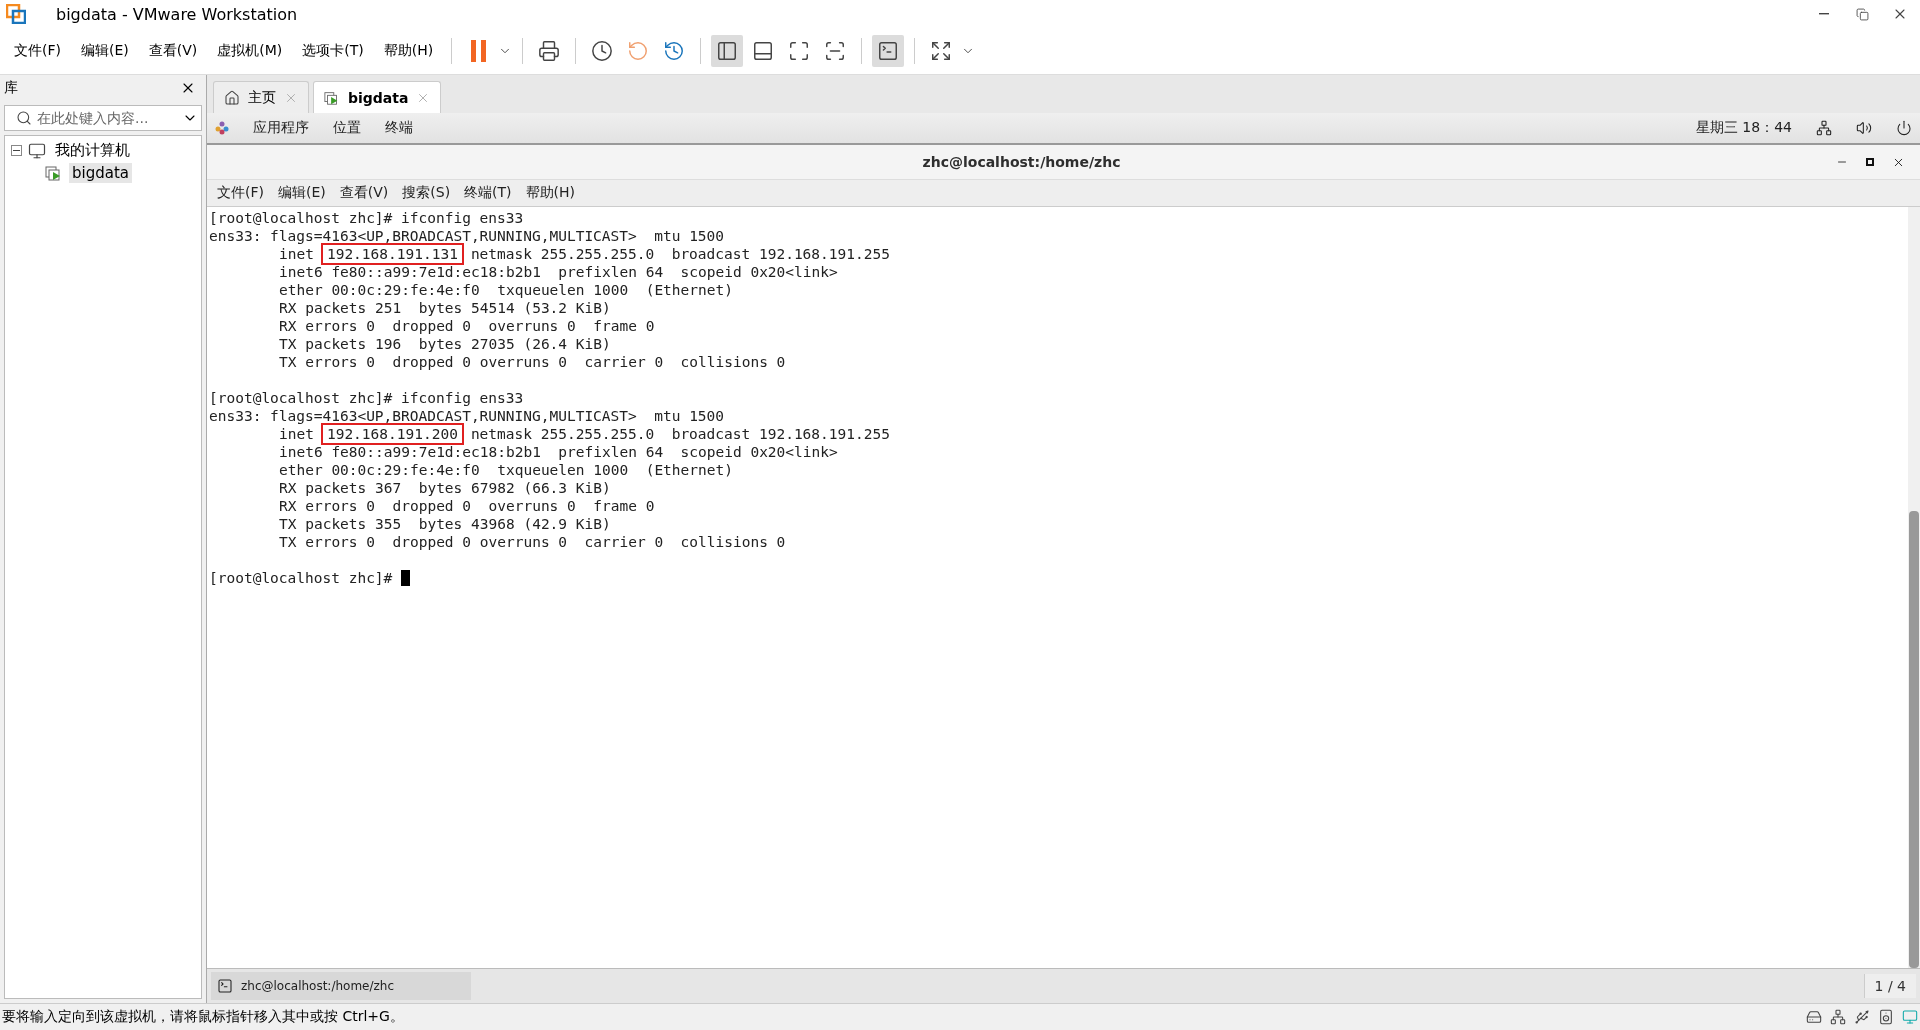  What do you see at coordinates (333, 51) in the screenshot?
I see `menu-item: 选项卡(T)` at bounding box center [333, 51].